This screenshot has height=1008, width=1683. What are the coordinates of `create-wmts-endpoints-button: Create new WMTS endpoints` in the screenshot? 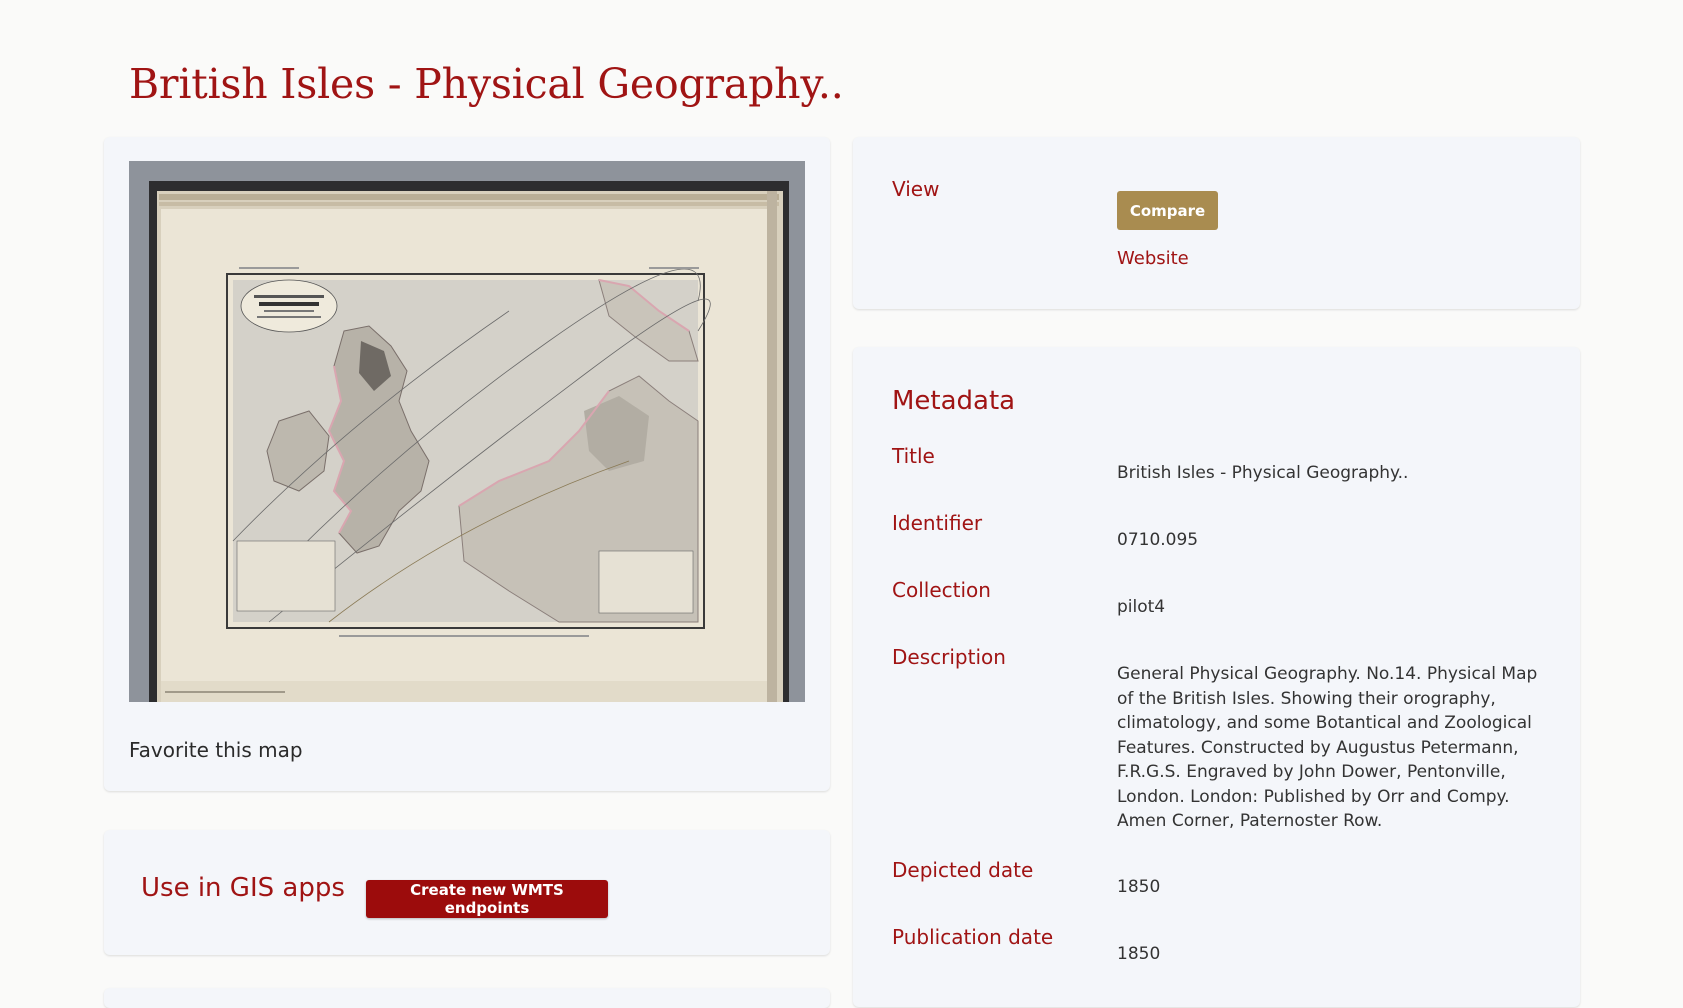 It's located at (487, 899).